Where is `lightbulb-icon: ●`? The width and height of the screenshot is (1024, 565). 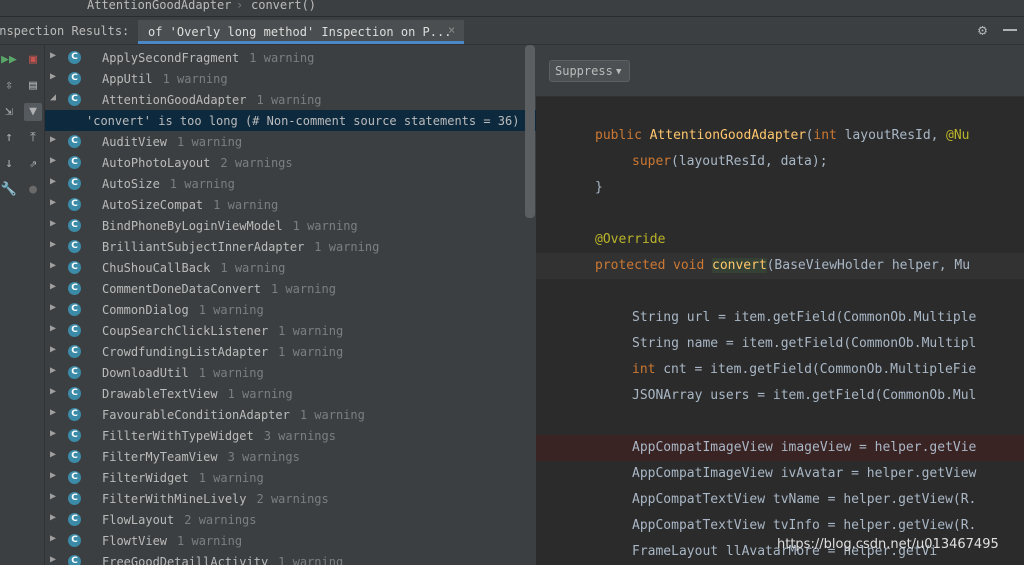
lightbulb-icon: ● is located at coordinates (33, 190).